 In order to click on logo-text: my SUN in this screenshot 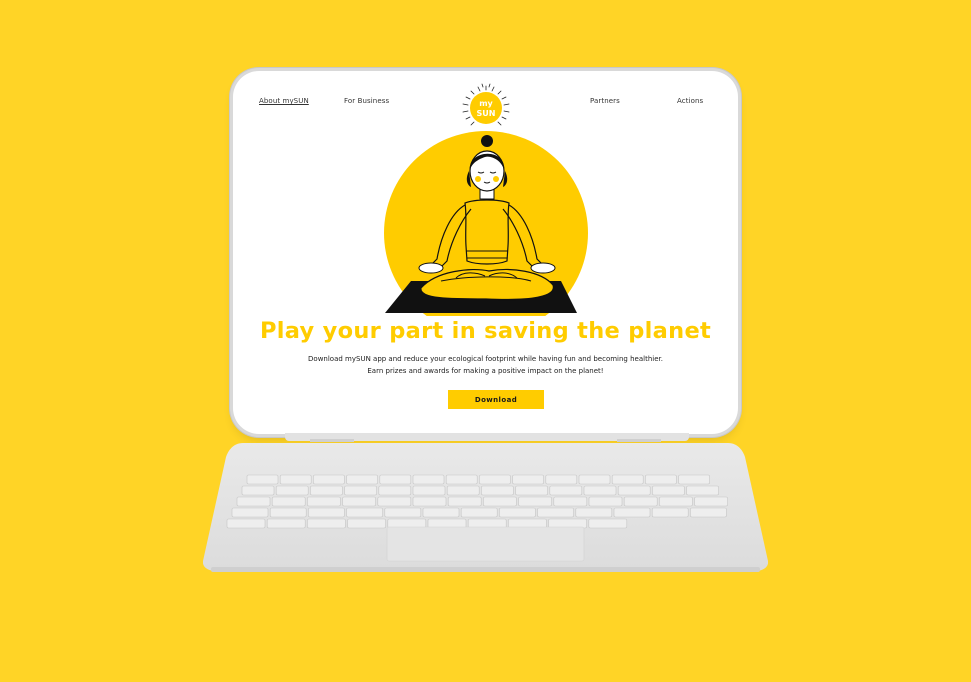, I will do `click(486, 109)`.